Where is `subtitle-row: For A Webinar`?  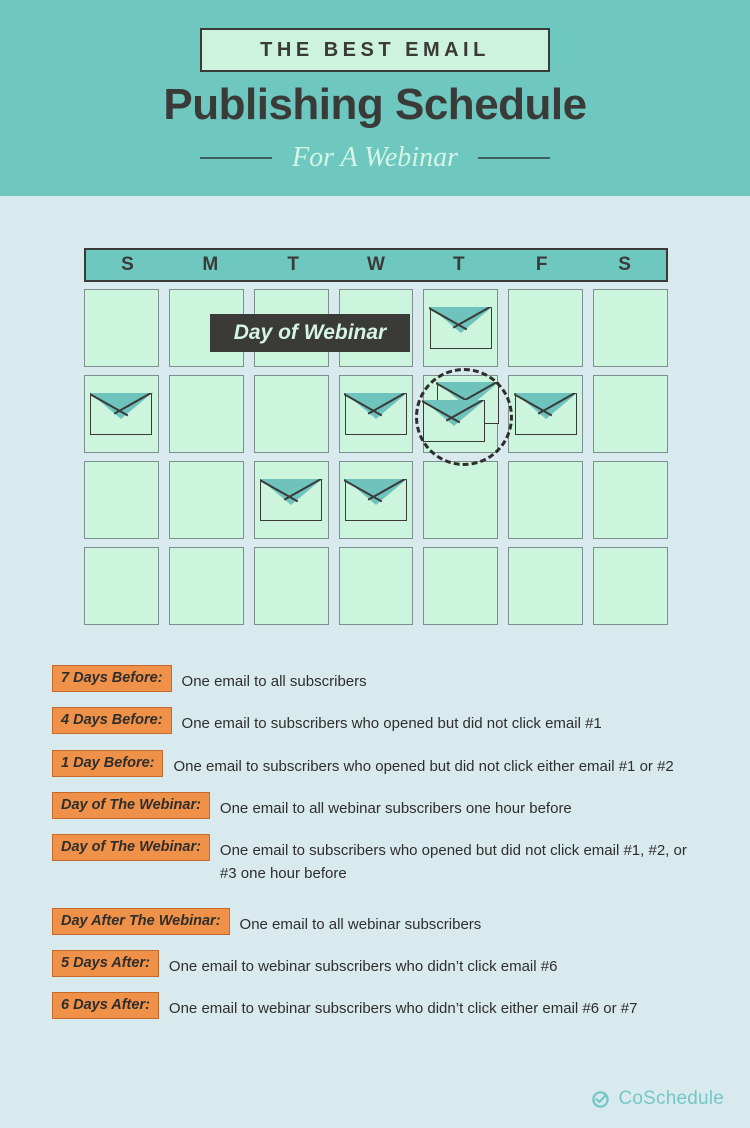
subtitle-row: For A Webinar is located at coordinates (375, 158).